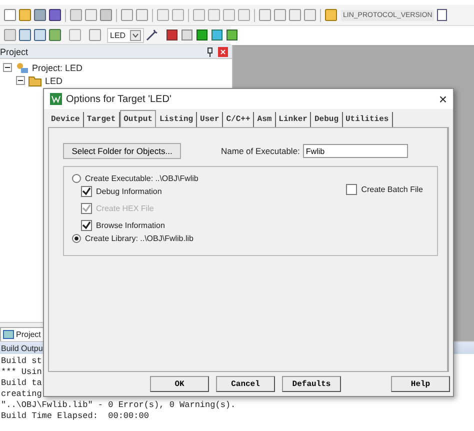 The height and width of the screenshot is (431, 474). What do you see at coordinates (129, 191) in the screenshot?
I see `option-label: Debug Information` at bounding box center [129, 191].